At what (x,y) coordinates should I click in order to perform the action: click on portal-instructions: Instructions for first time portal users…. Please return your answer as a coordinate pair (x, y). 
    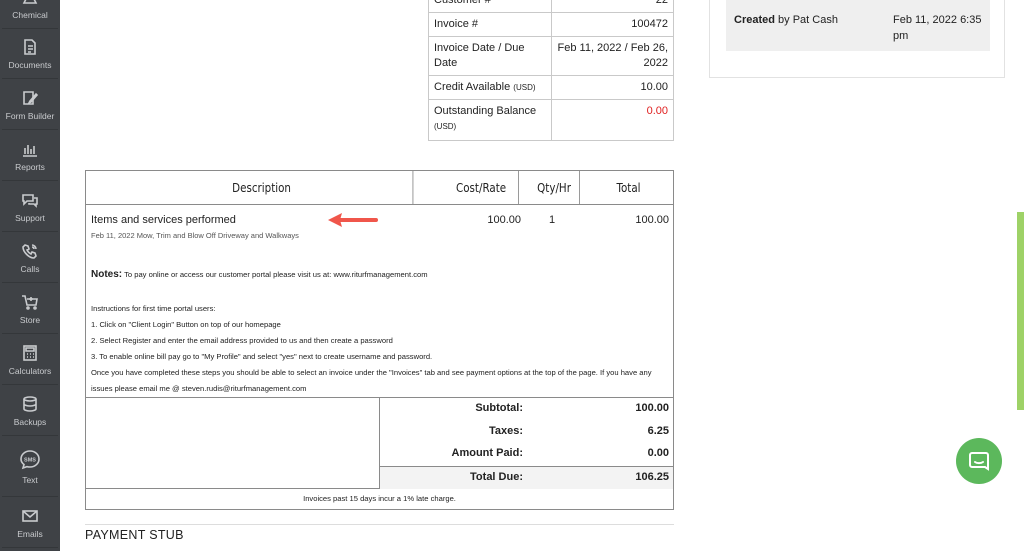
    Looking at the image, I should click on (380, 349).